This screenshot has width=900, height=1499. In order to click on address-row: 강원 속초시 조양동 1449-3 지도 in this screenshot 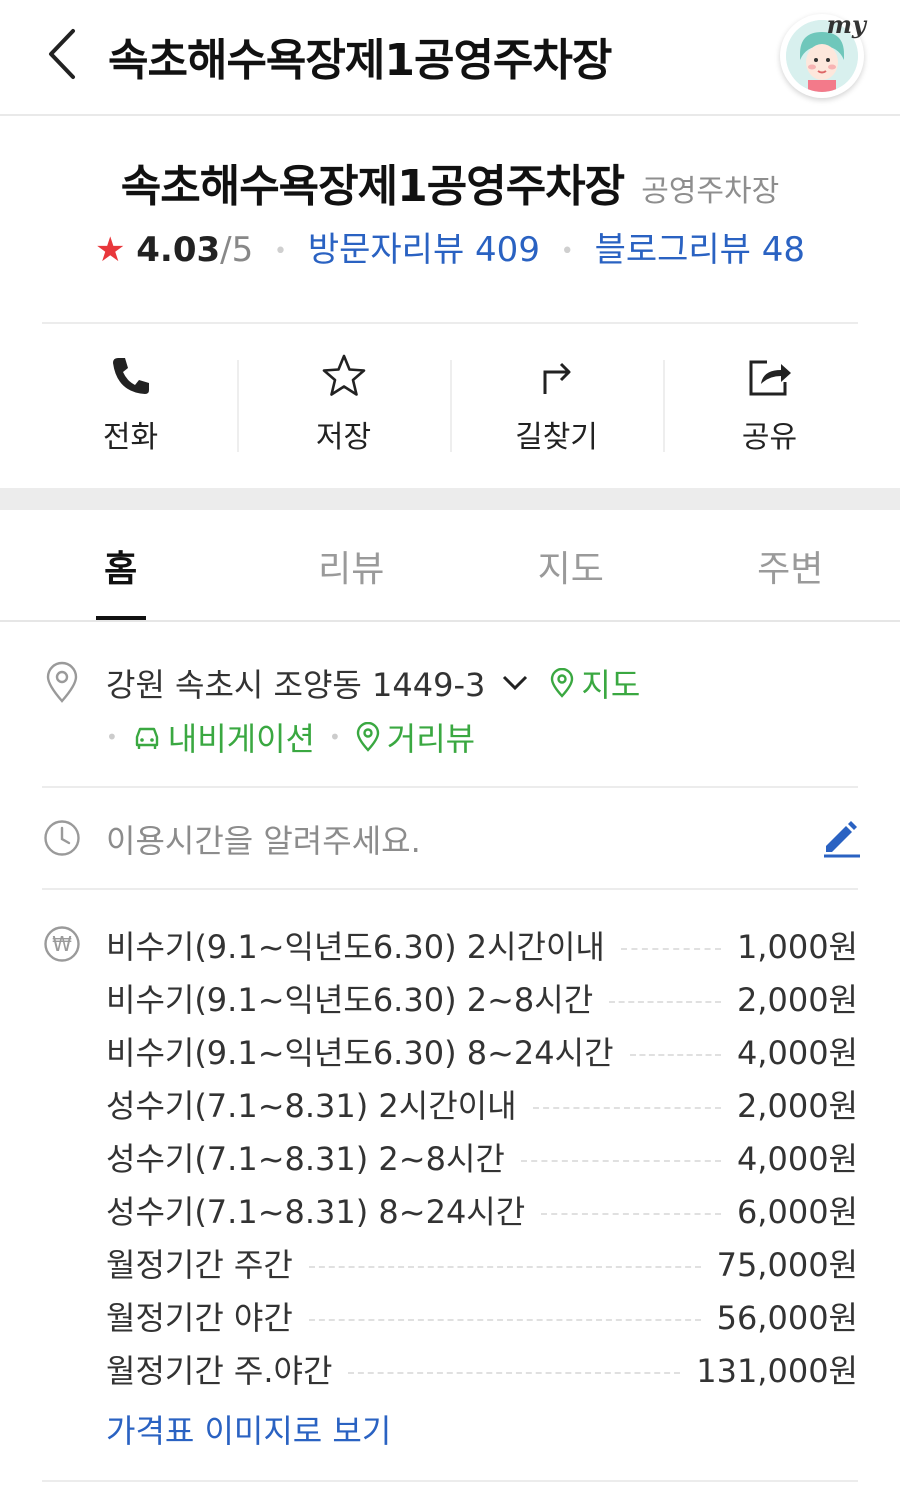, I will do `click(373, 683)`.